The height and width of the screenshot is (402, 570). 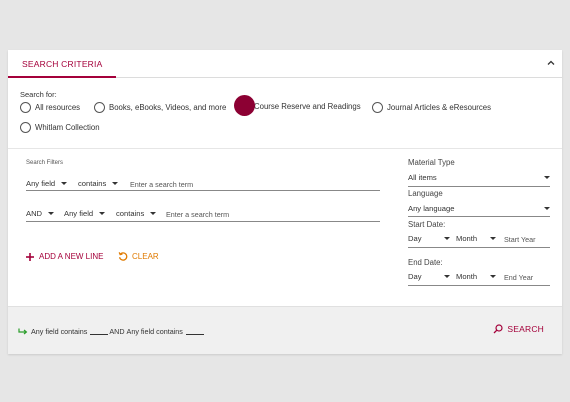 I want to click on radio-books-ebooks: Books, eBooks, Videos, and more, so click(x=160, y=107).